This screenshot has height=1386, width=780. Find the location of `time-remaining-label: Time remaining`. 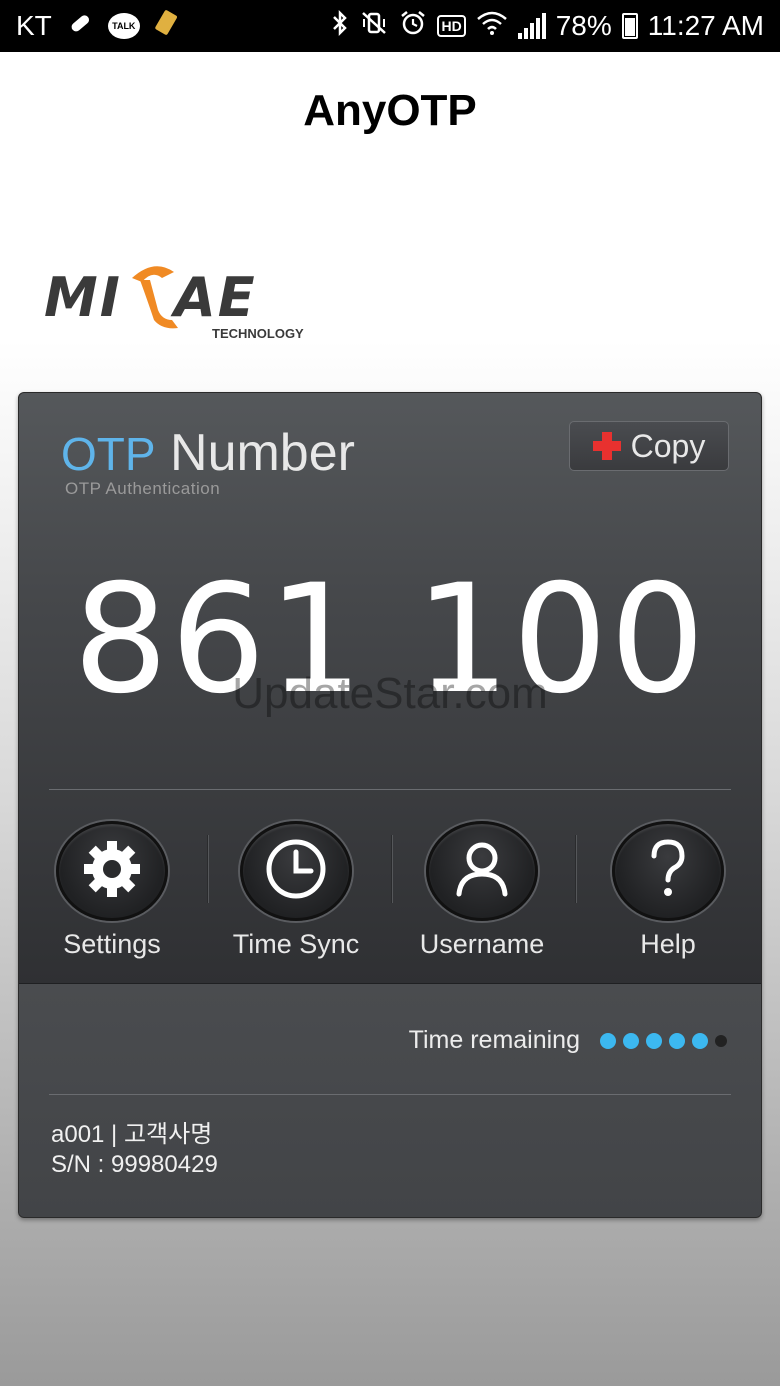

time-remaining-label: Time remaining is located at coordinates (494, 1040).